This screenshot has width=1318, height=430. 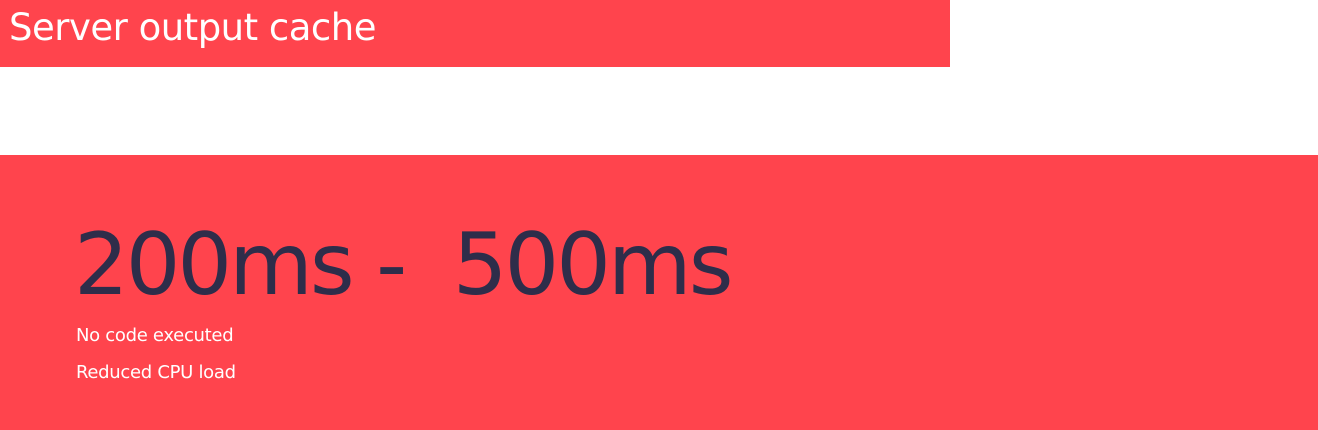 I want to click on title-bar: Server output cache, so click(x=475, y=33).